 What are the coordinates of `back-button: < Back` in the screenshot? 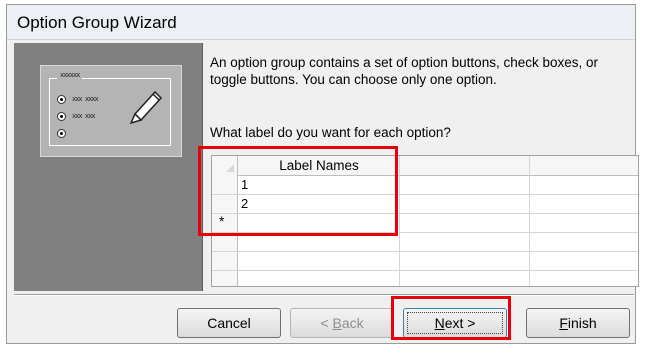 It's located at (342, 323).